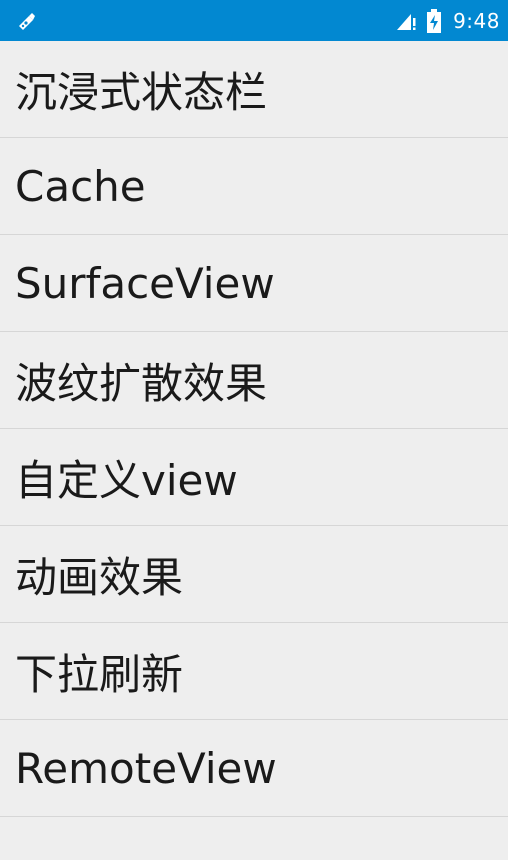 The width and height of the screenshot is (508, 860). Describe the element at coordinates (434, 20) in the screenshot. I see `battery-charging-icon` at that location.